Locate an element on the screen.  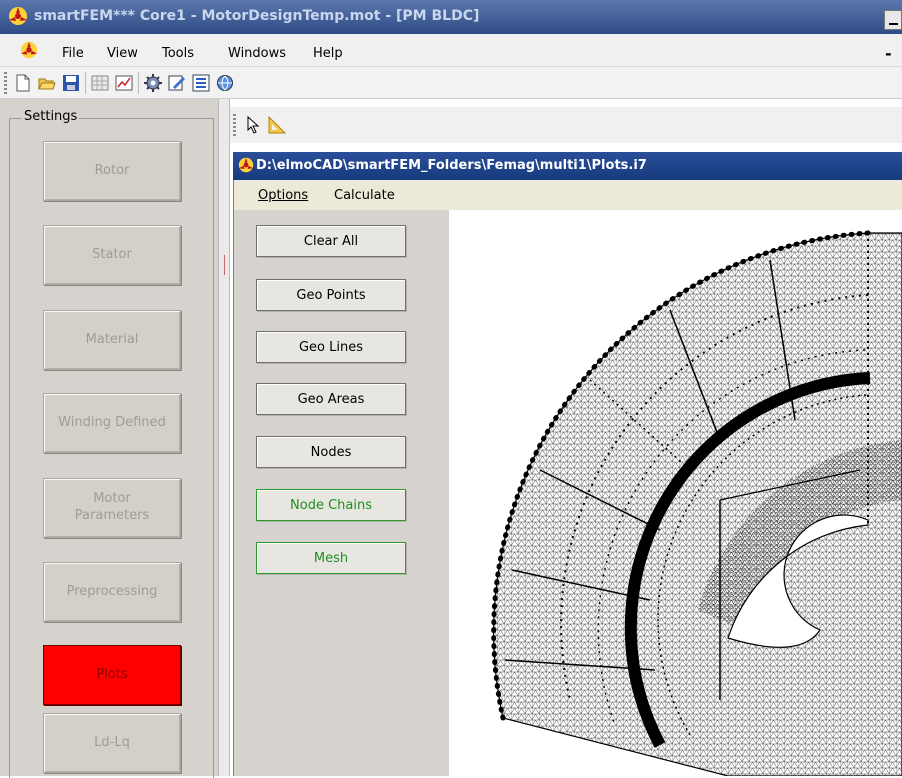
menu-windows: Windows is located at coordinates (257, 53).